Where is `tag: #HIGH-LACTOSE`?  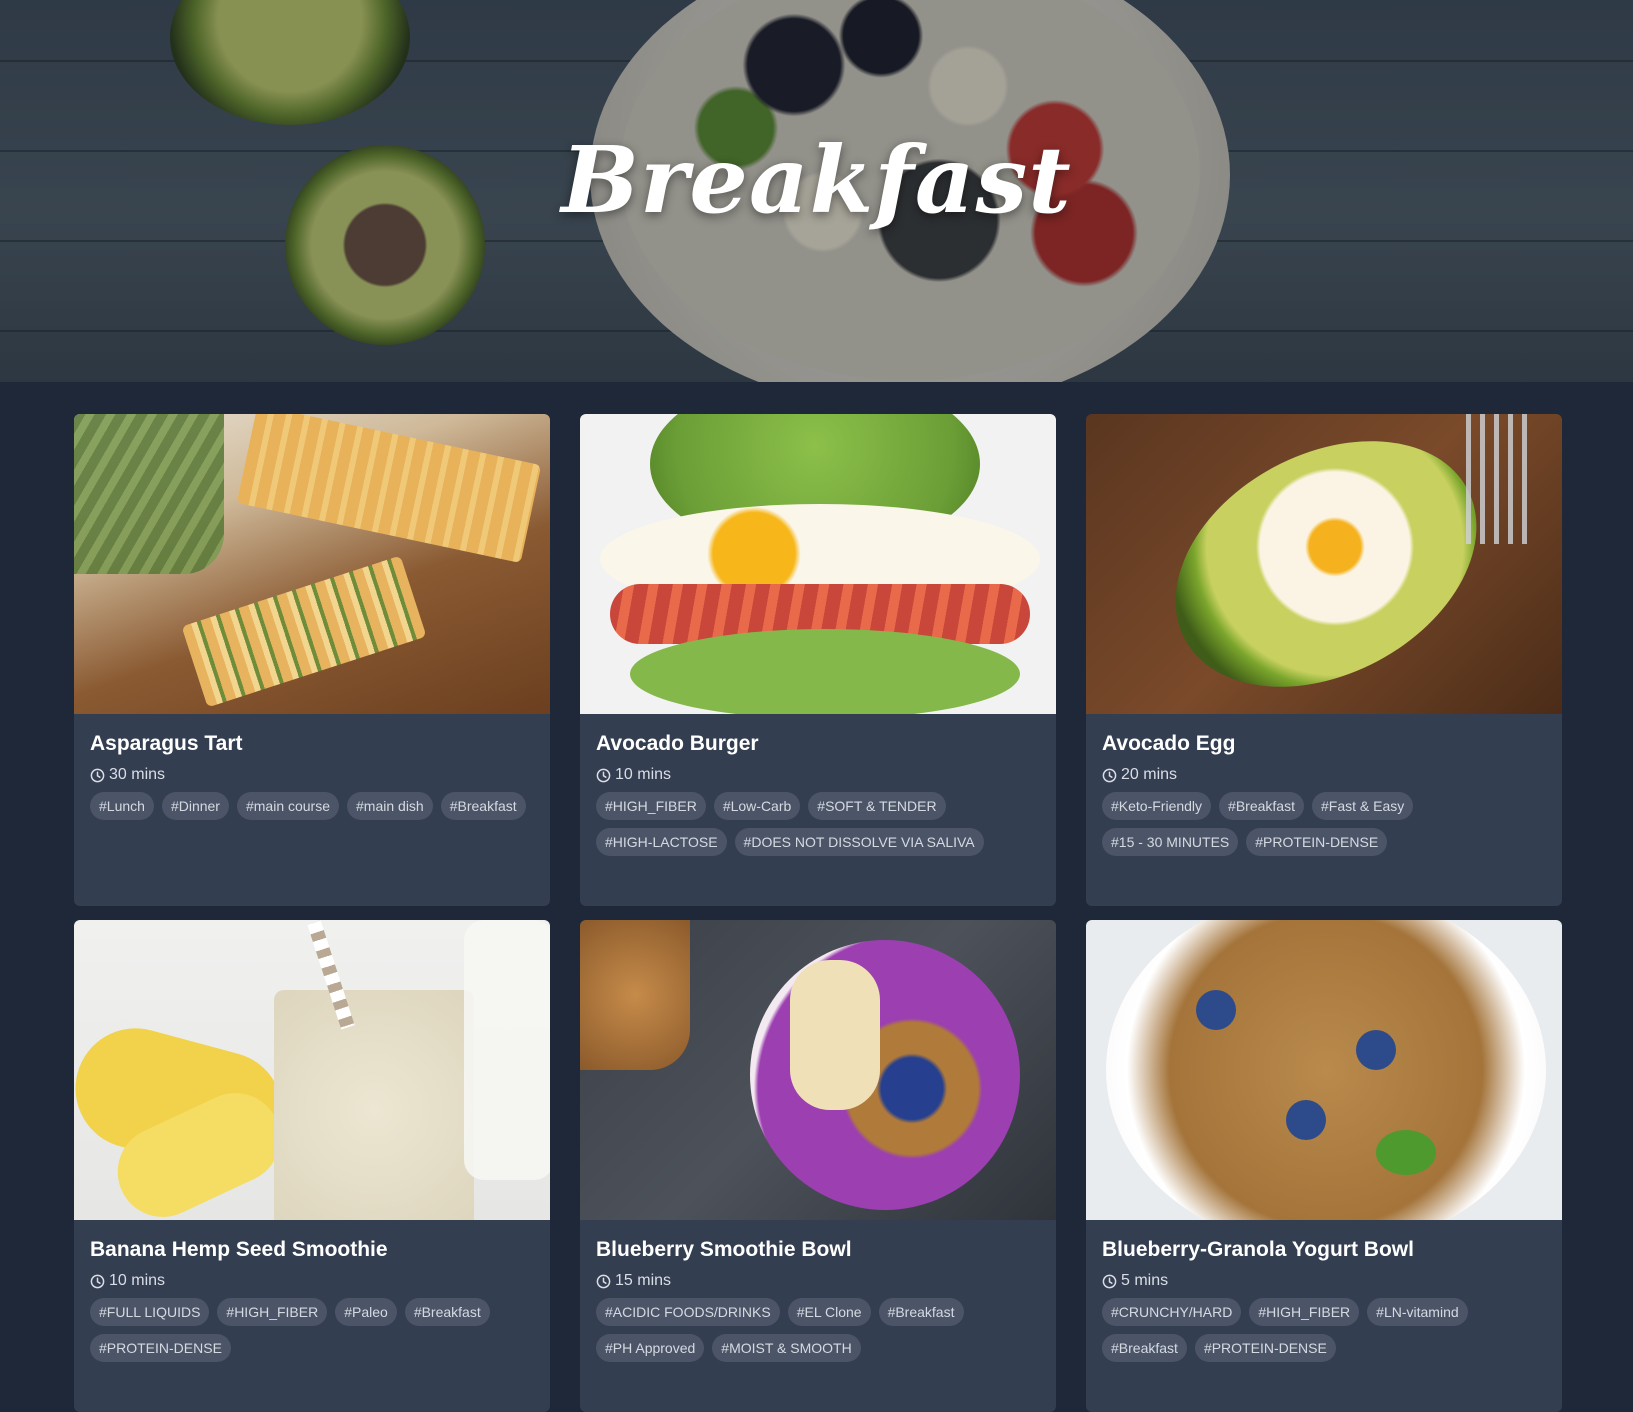 tag: #HIGH-LACTOSE is located at coordinates (661, 842).